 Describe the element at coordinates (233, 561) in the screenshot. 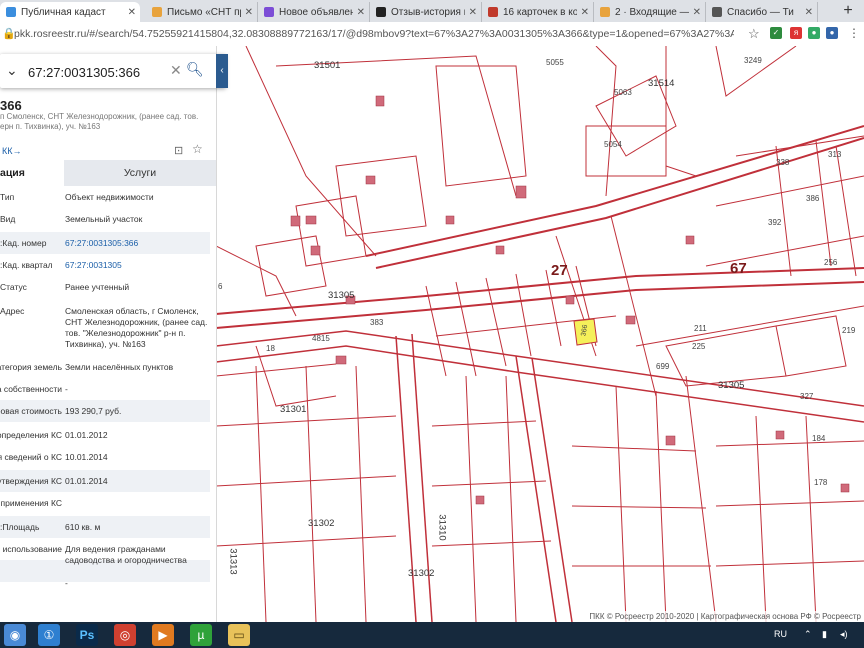

I see `block-label: 31313` at that location.